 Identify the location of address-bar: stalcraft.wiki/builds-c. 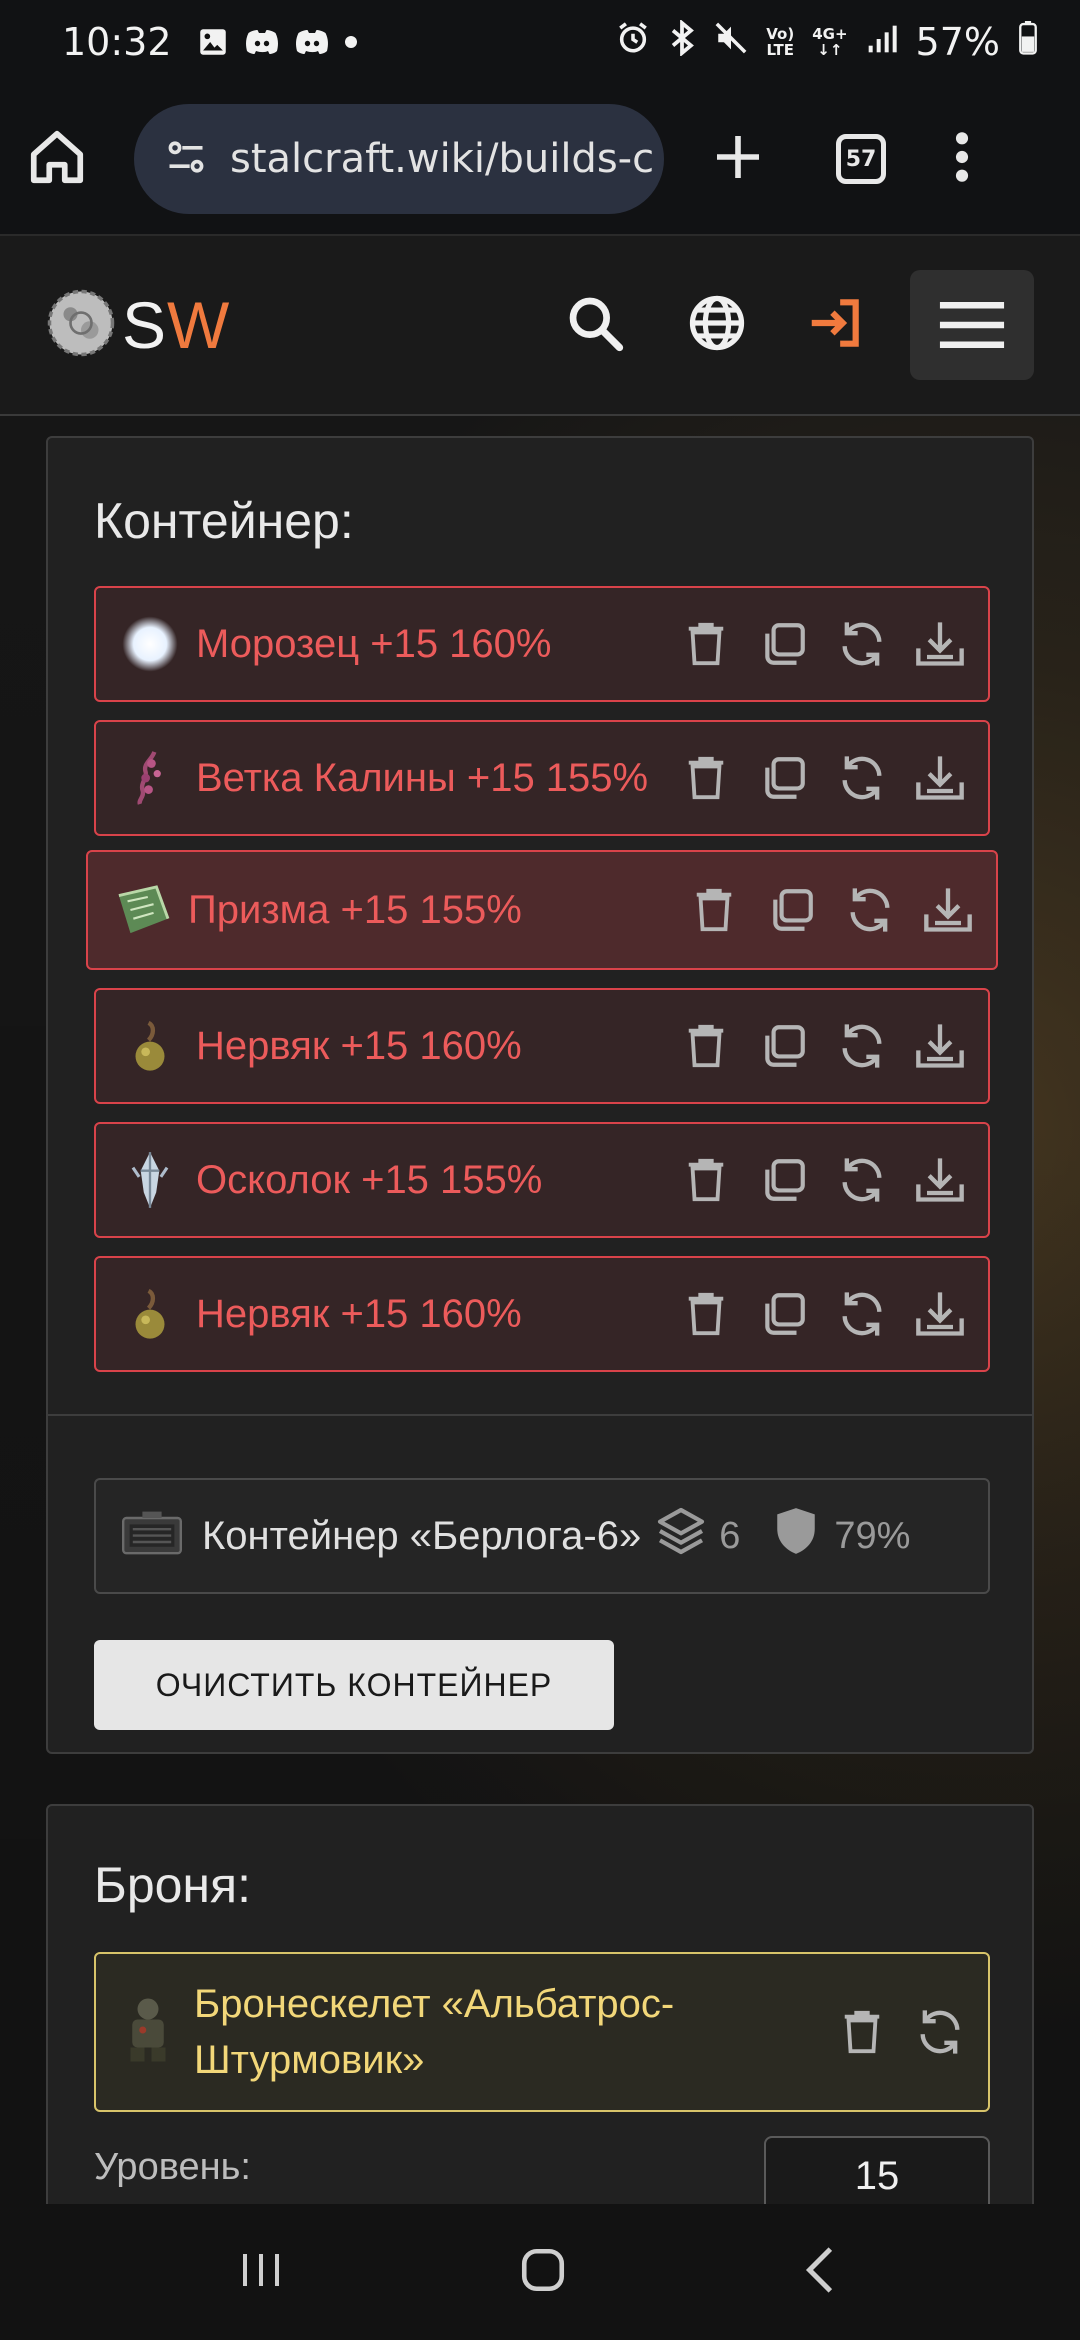
(399, 159).